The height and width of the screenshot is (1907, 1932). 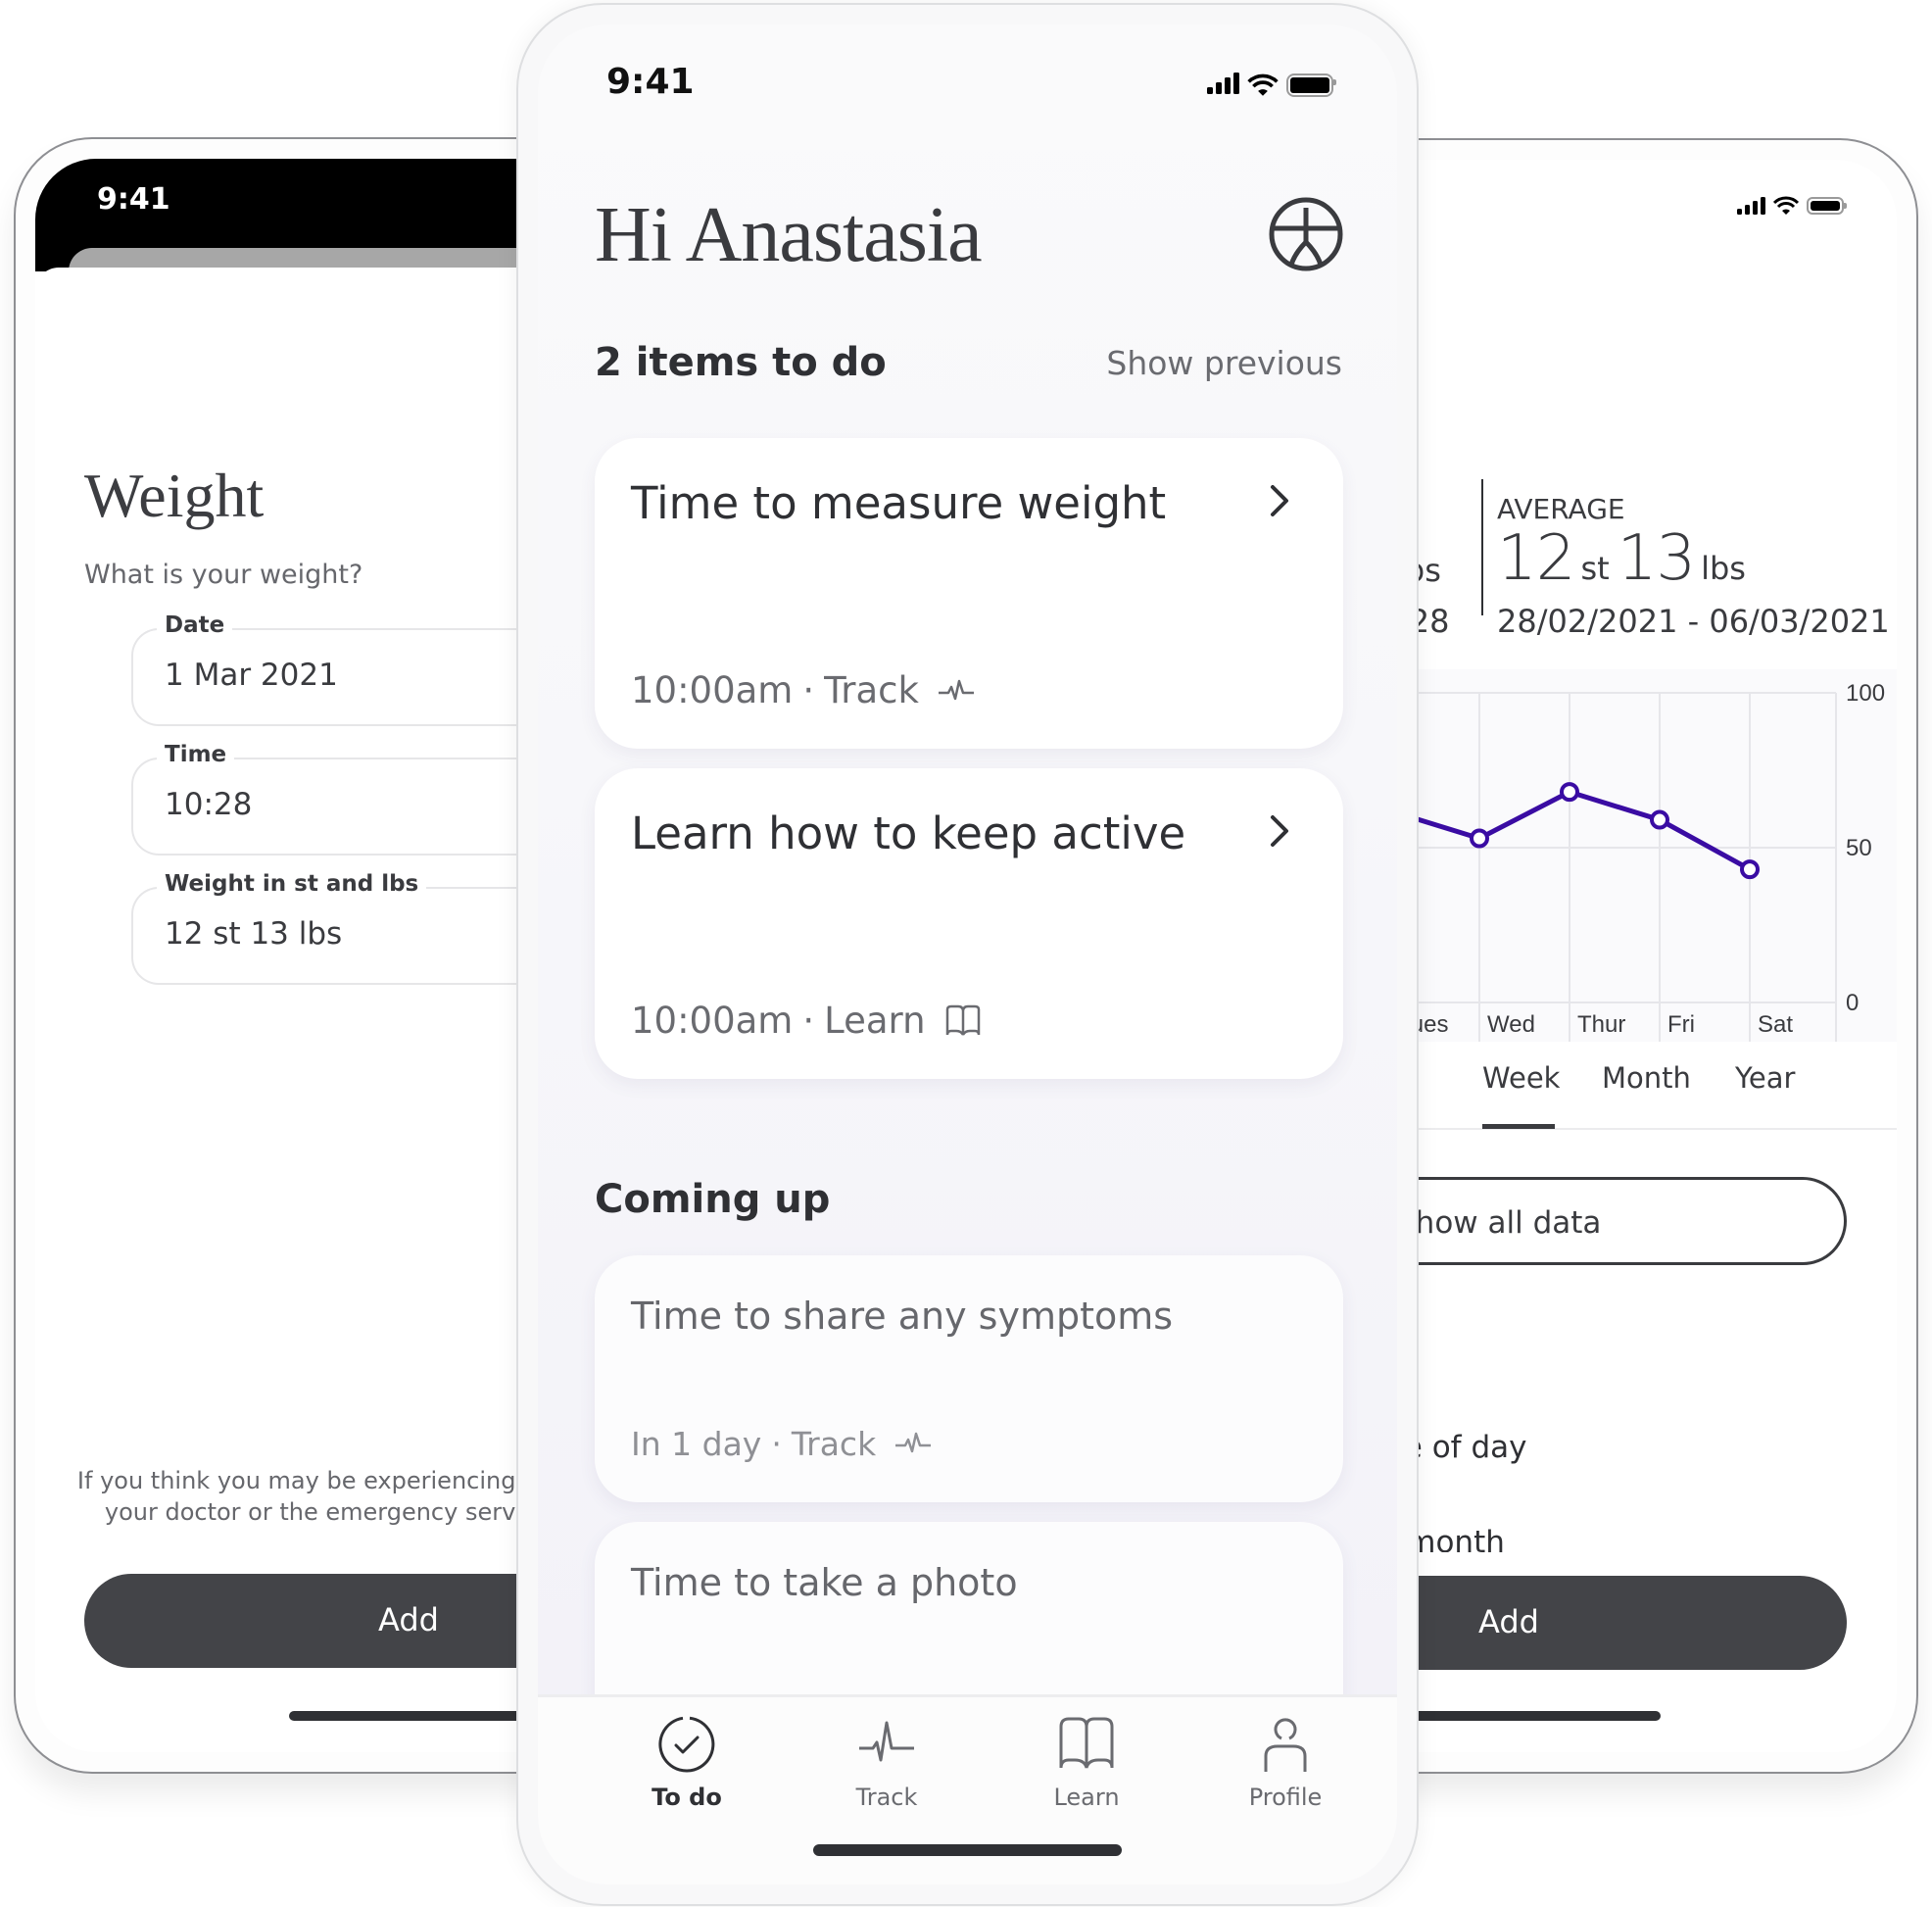 I want to click on x-tick-label: Wed, so click(x=1511, y=1024).